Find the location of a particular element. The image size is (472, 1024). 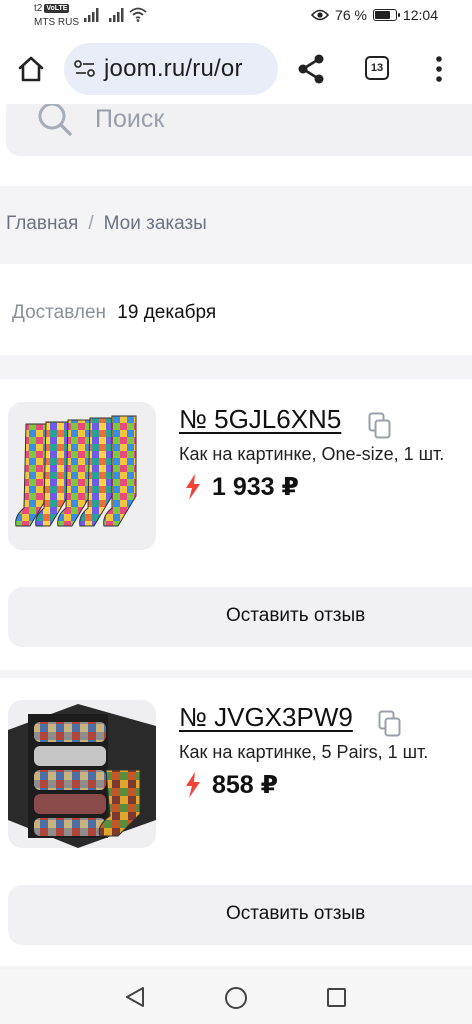

browser-toolbar: joom.ru/ru/or 13 is located at coordinates (236, 69).